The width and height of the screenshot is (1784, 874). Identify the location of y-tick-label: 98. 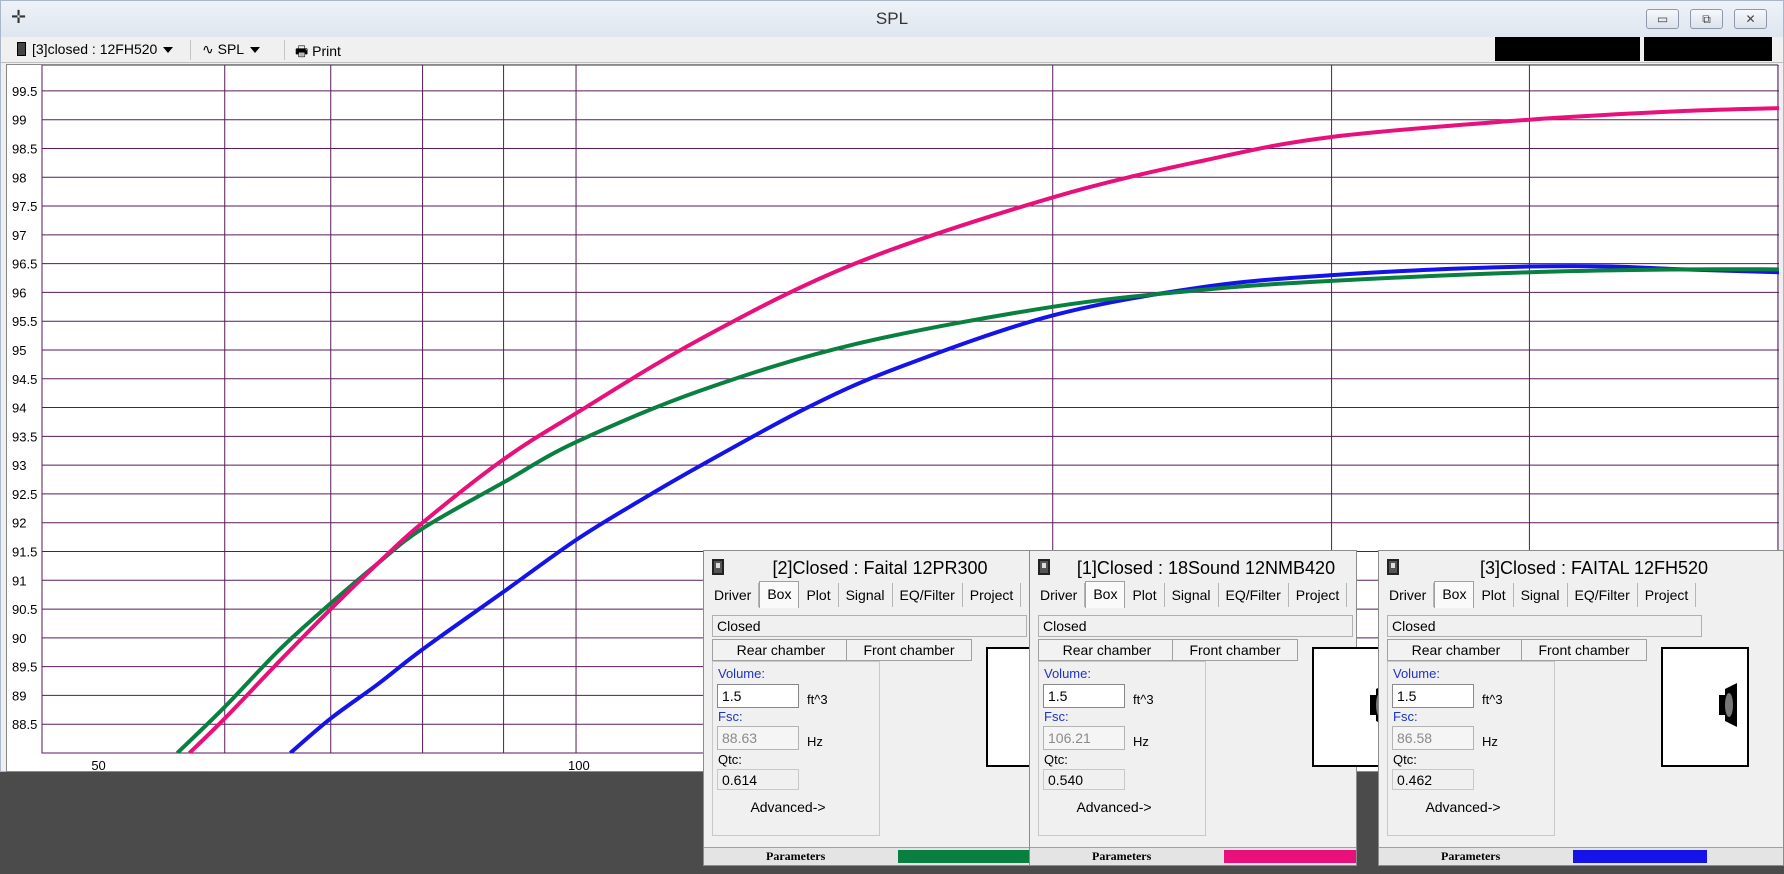
(19, 177).